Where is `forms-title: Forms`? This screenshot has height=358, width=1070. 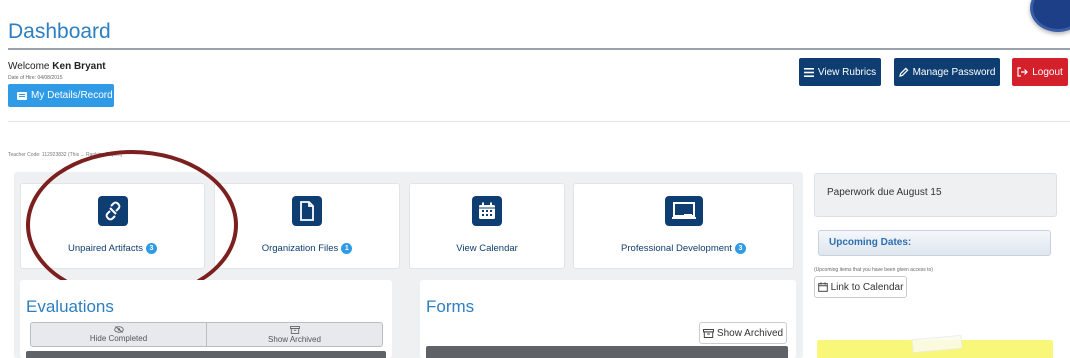
forms-title: Forms is located at coordinates (450, 306).